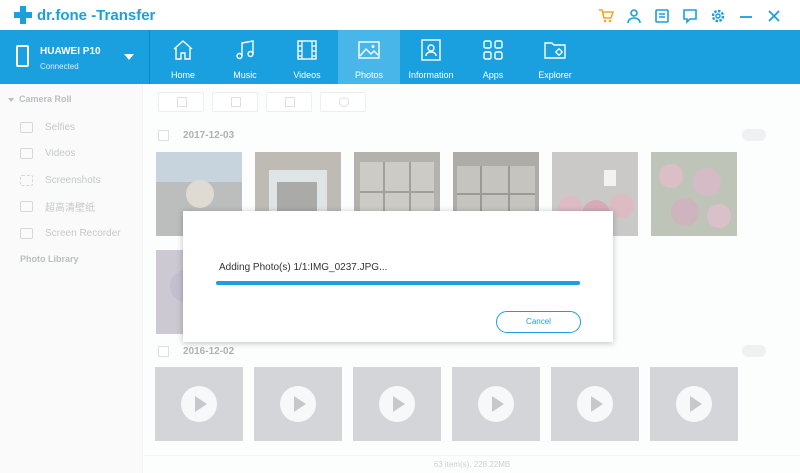  I want to click on tab-explorer: Explorer, so click(555, 57).